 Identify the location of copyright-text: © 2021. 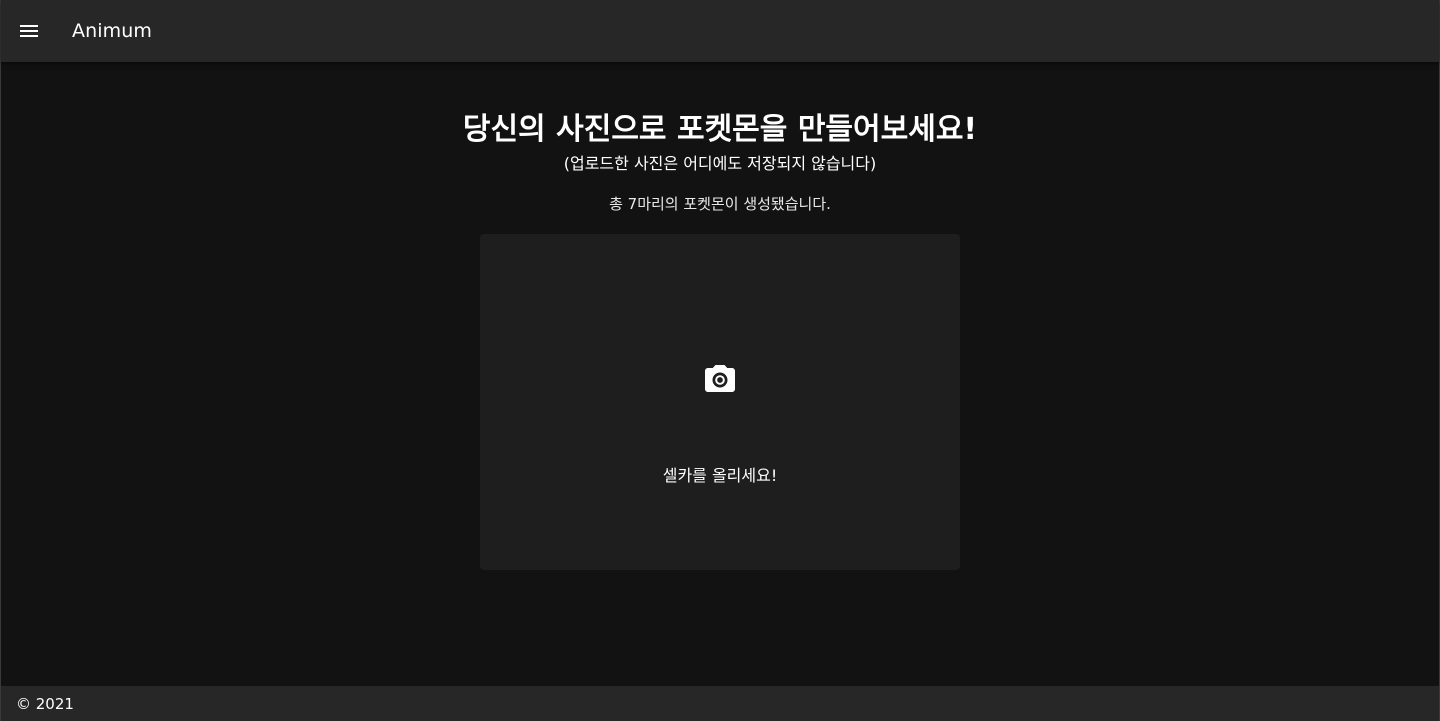
(45, 703).